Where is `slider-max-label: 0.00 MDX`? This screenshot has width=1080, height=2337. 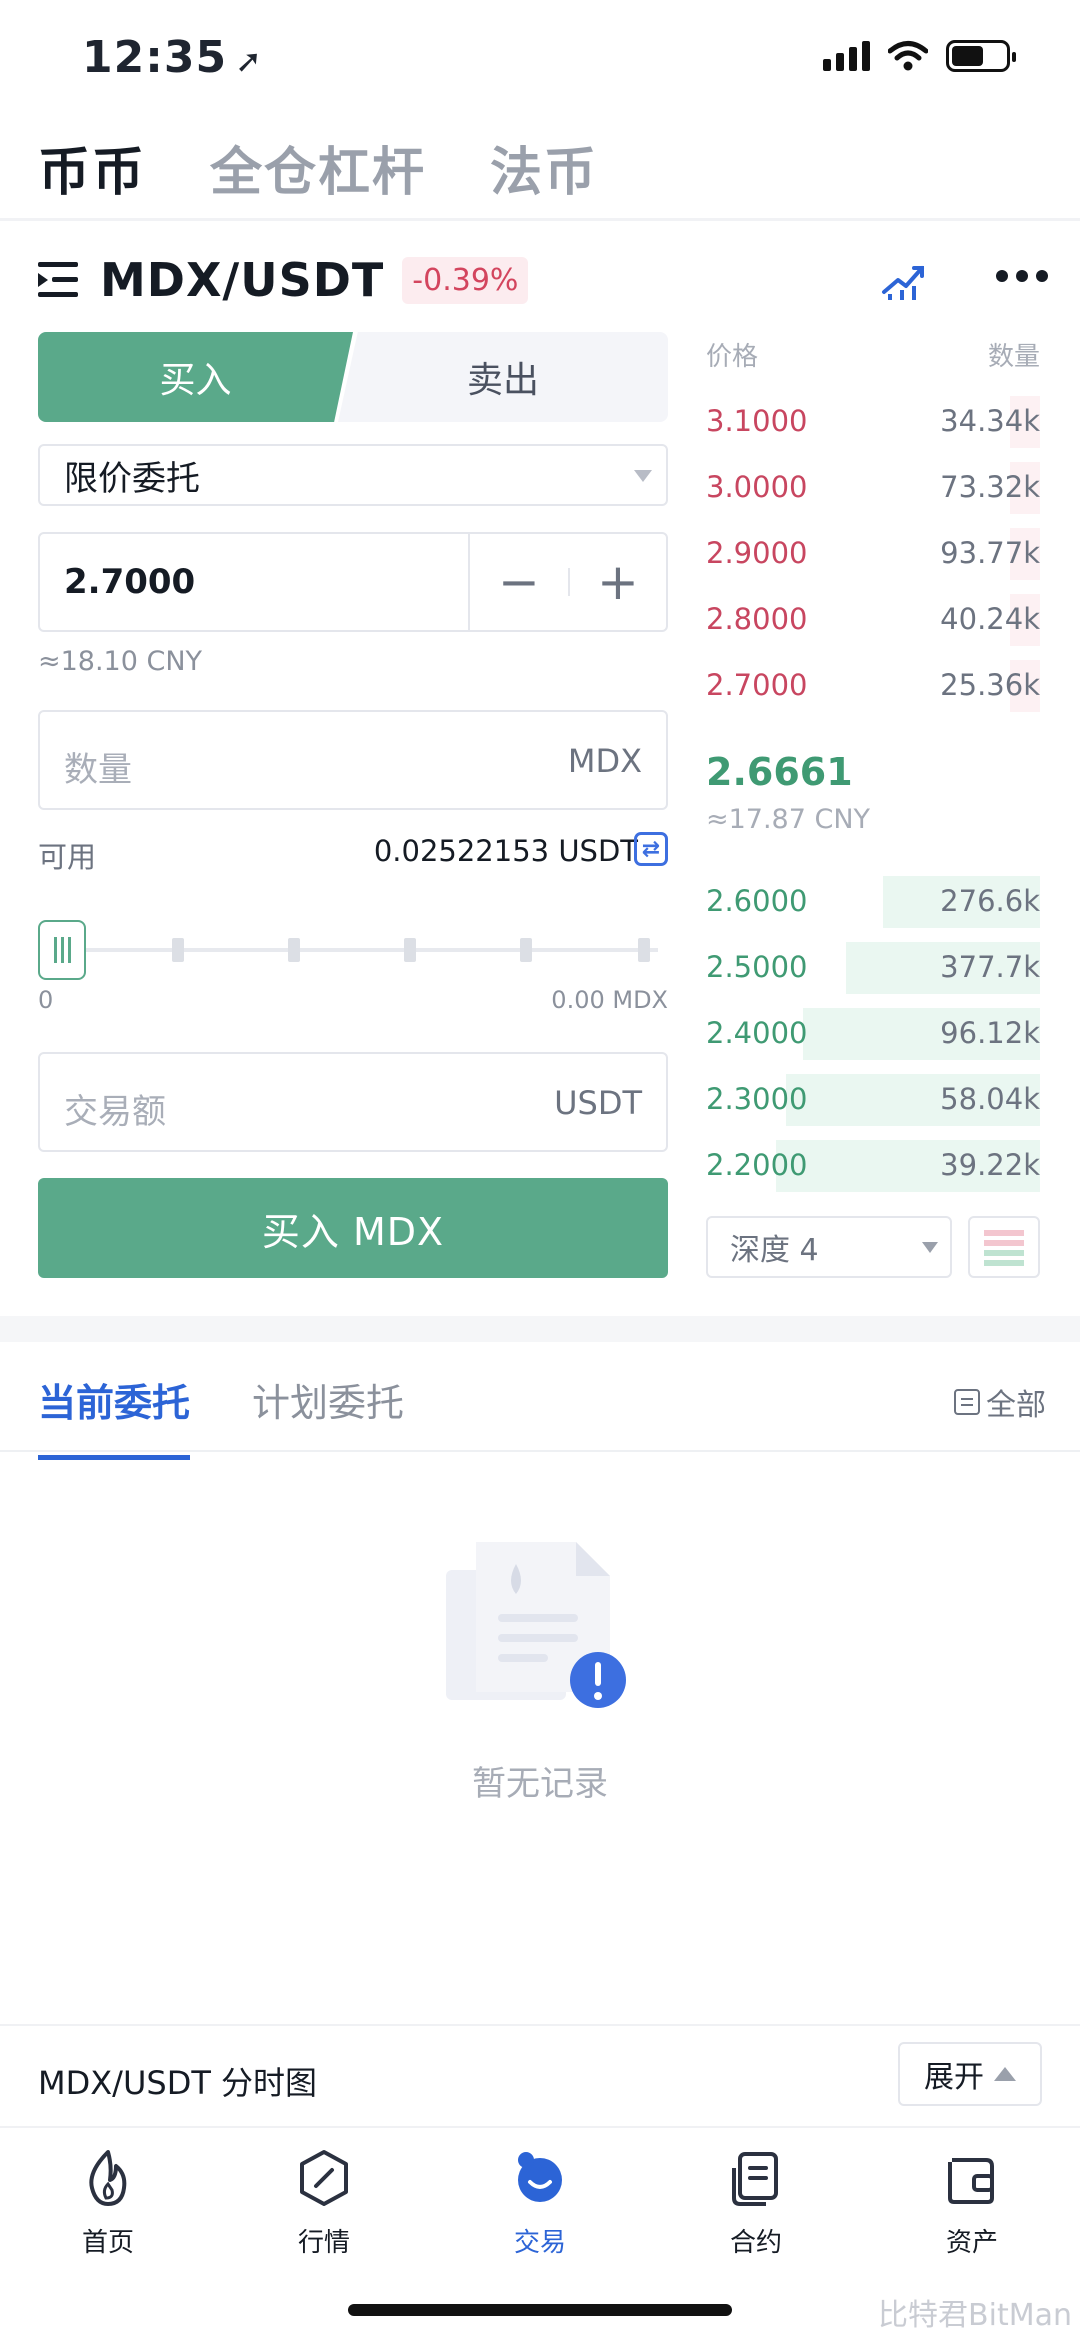 slider-max-label: 0.00 MDX is located at coordinates (609, 1000).